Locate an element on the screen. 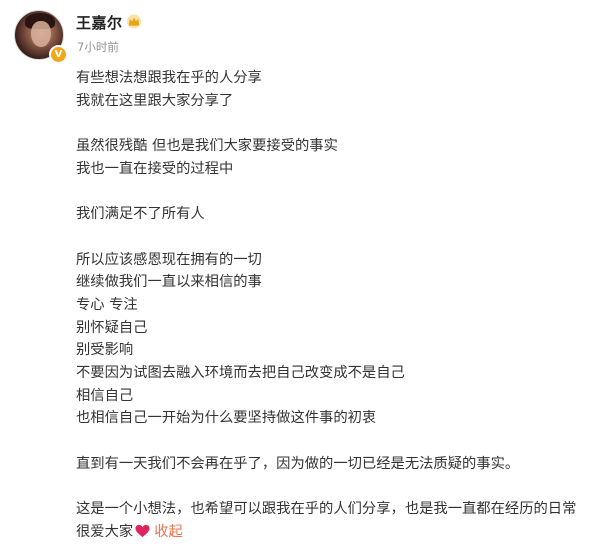  post-text-line: 我们满足不了所有人 is located at coordinates (140, 214).